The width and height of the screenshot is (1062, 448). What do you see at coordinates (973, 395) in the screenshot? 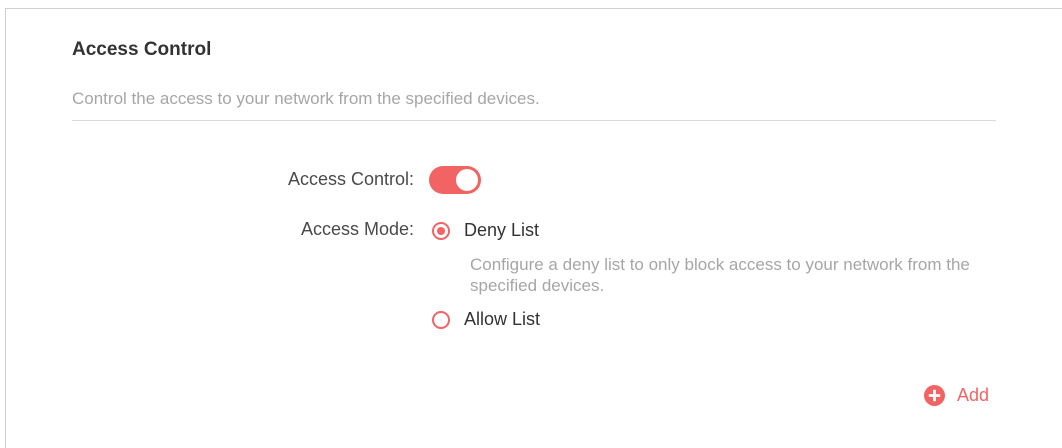
I see `add-label: Add` at bounding box center [973, 395].